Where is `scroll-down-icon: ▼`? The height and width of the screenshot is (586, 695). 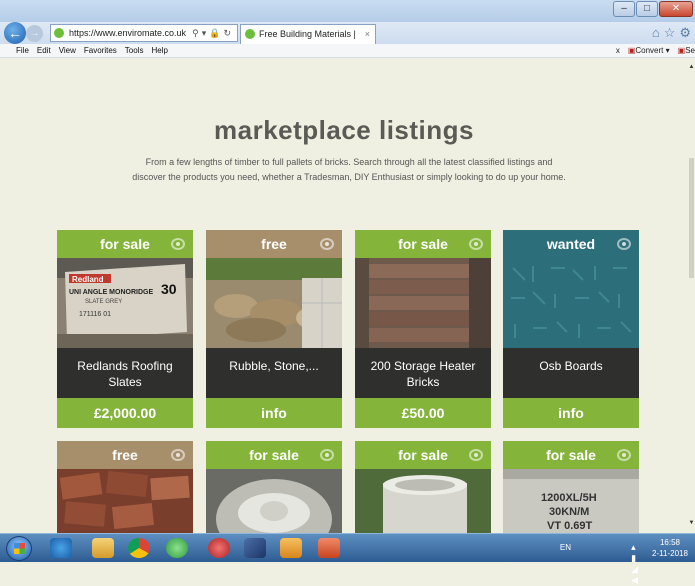 scroll-down-icon: ▼ is located at coordinates (691, 523).